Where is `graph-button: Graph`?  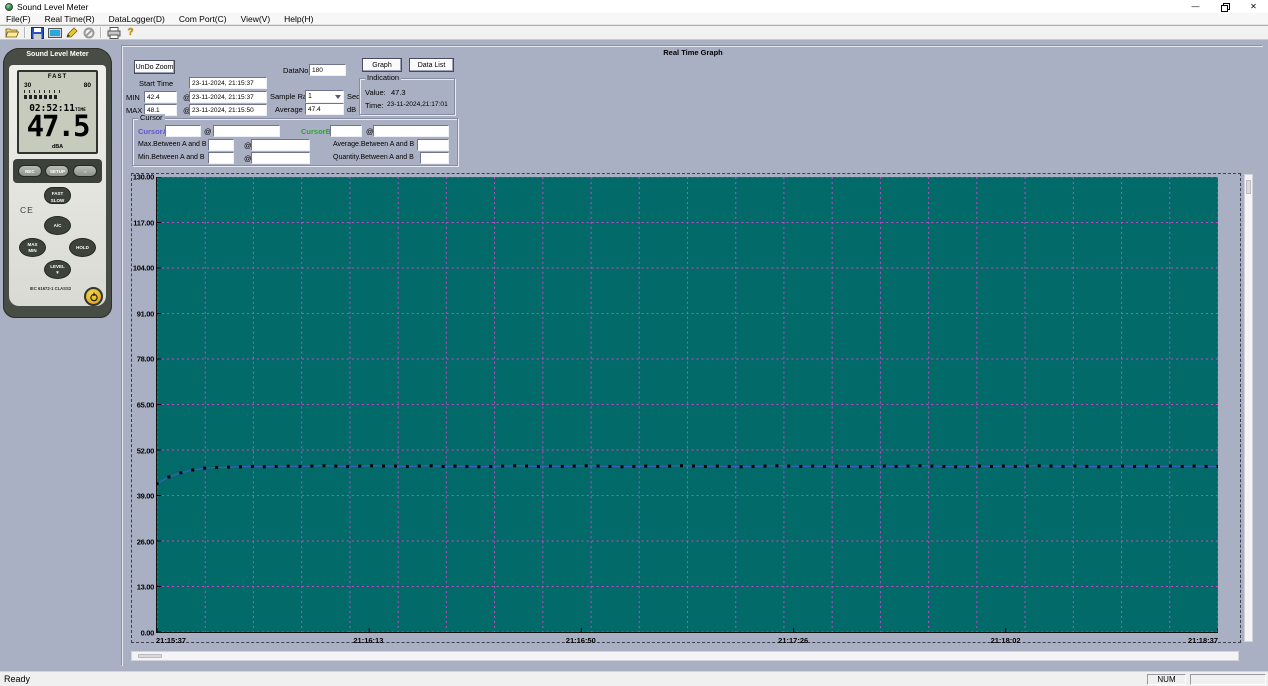
graph-button: Graph is located at coordinates (382, 65).